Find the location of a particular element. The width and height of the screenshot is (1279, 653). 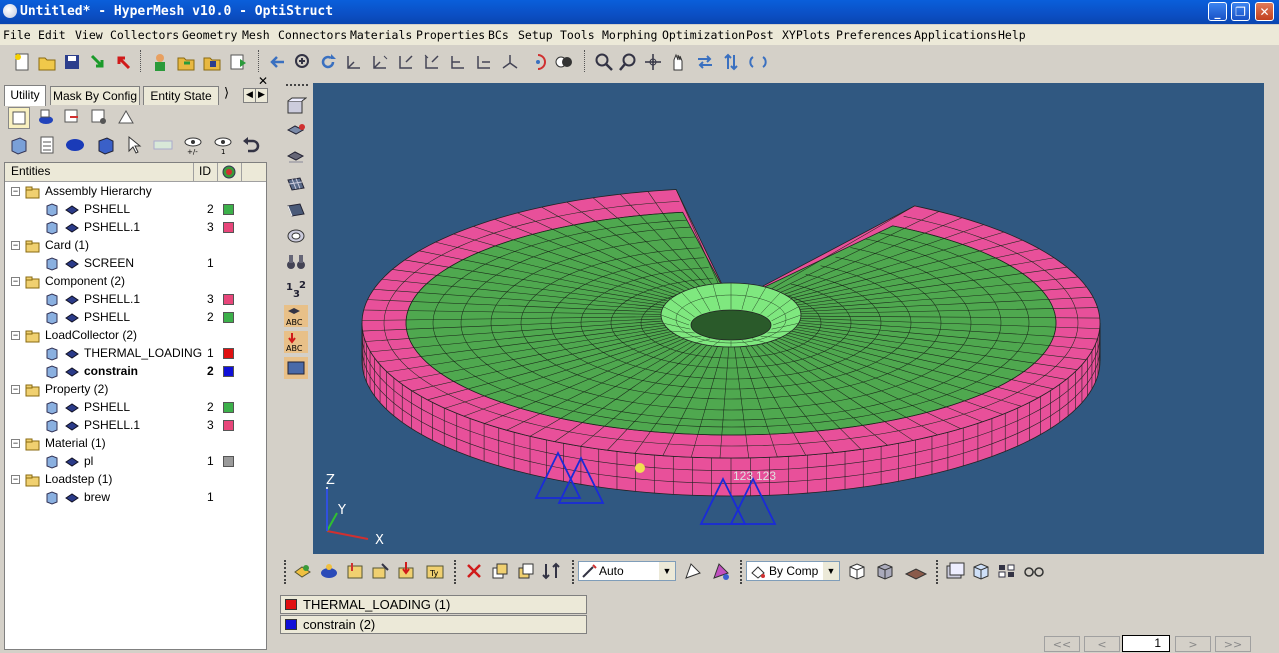

visualization-icon is located at coordinates (296, 106).